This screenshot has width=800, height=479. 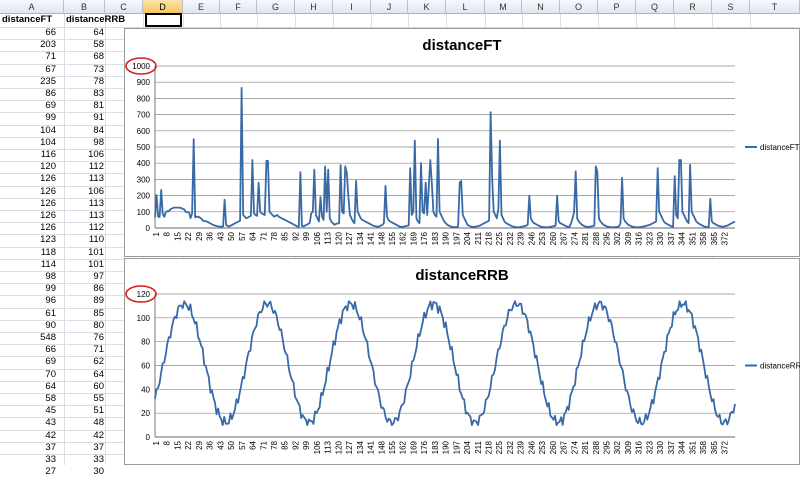 I want to click on x-tick-label: 99, so click(x=306, y=235).